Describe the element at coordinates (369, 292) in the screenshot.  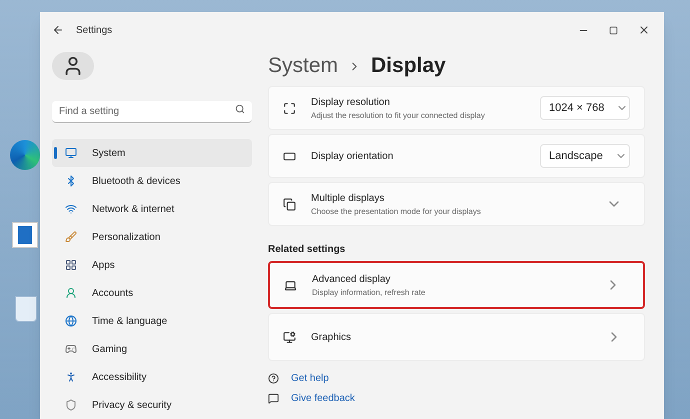
I see `setting-description: Display information, refresh rate` at that location.